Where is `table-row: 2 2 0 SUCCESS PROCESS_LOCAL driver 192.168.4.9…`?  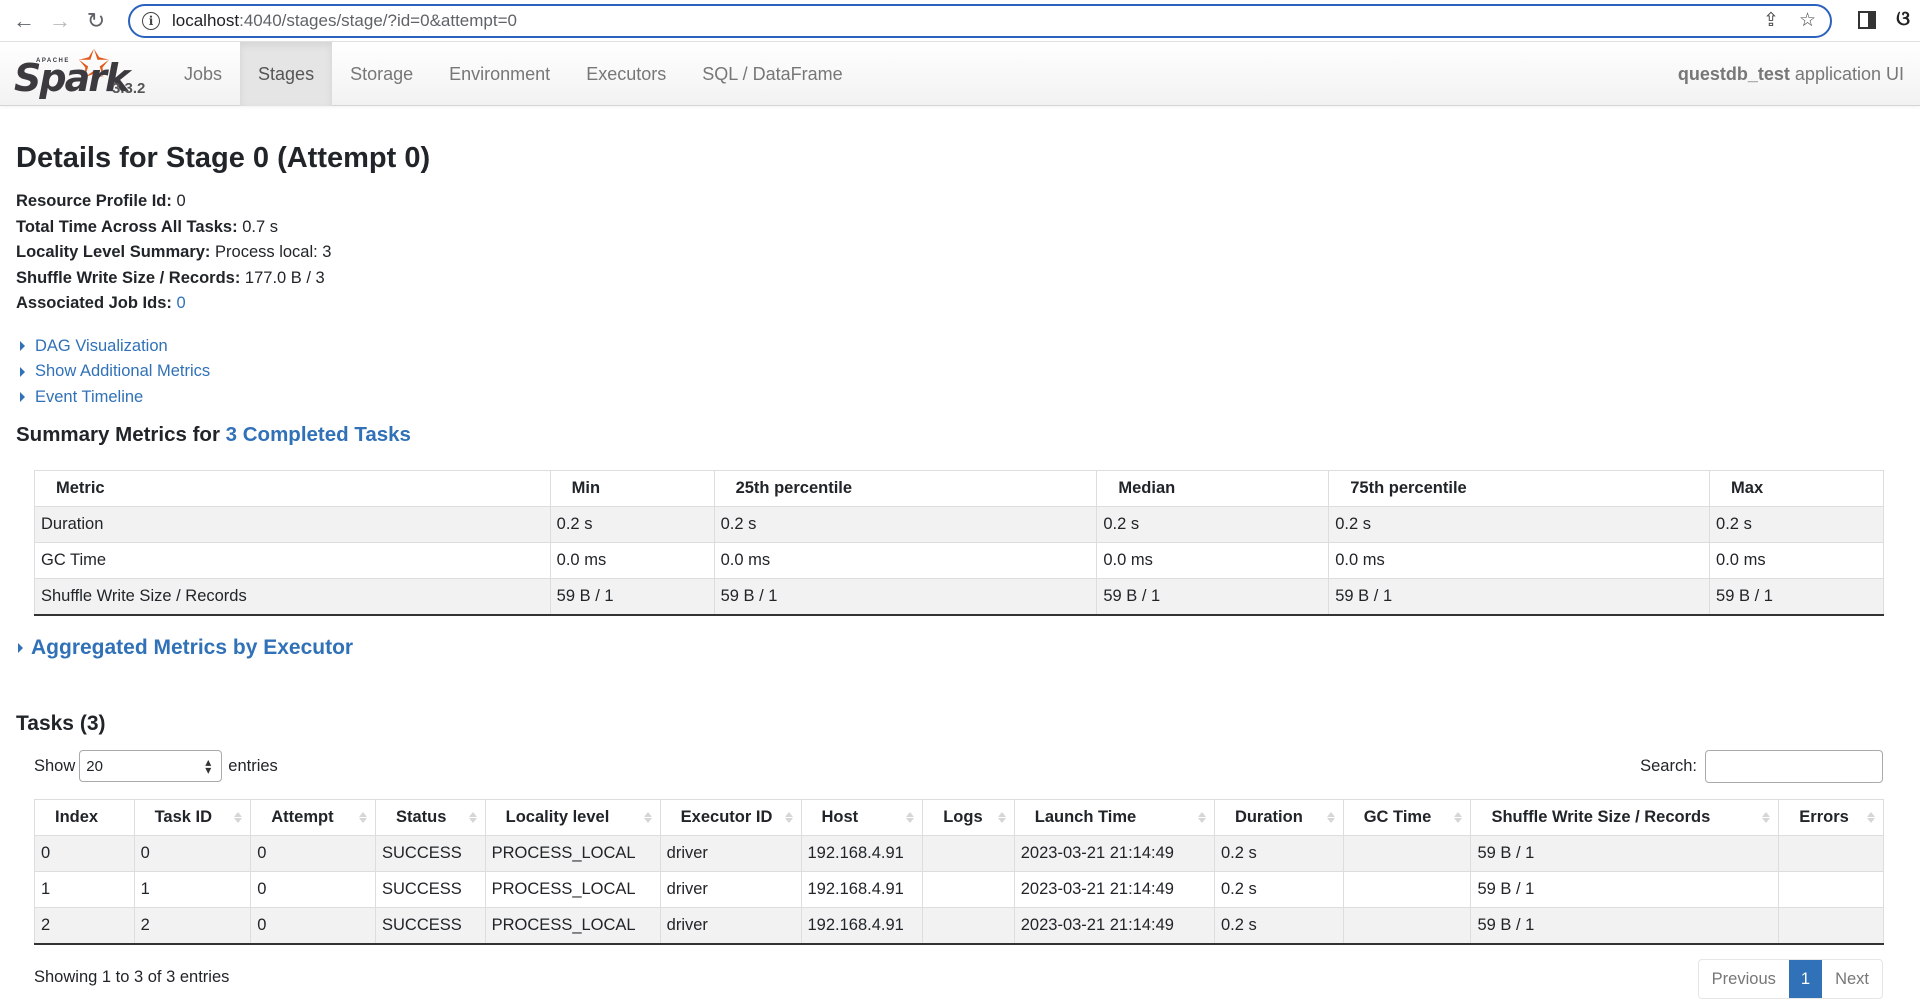 table-row: 2 2 0 SUCCESS PROCESS_LOCAL driver 192.168.4.9… is located at coordinates (959, 926).